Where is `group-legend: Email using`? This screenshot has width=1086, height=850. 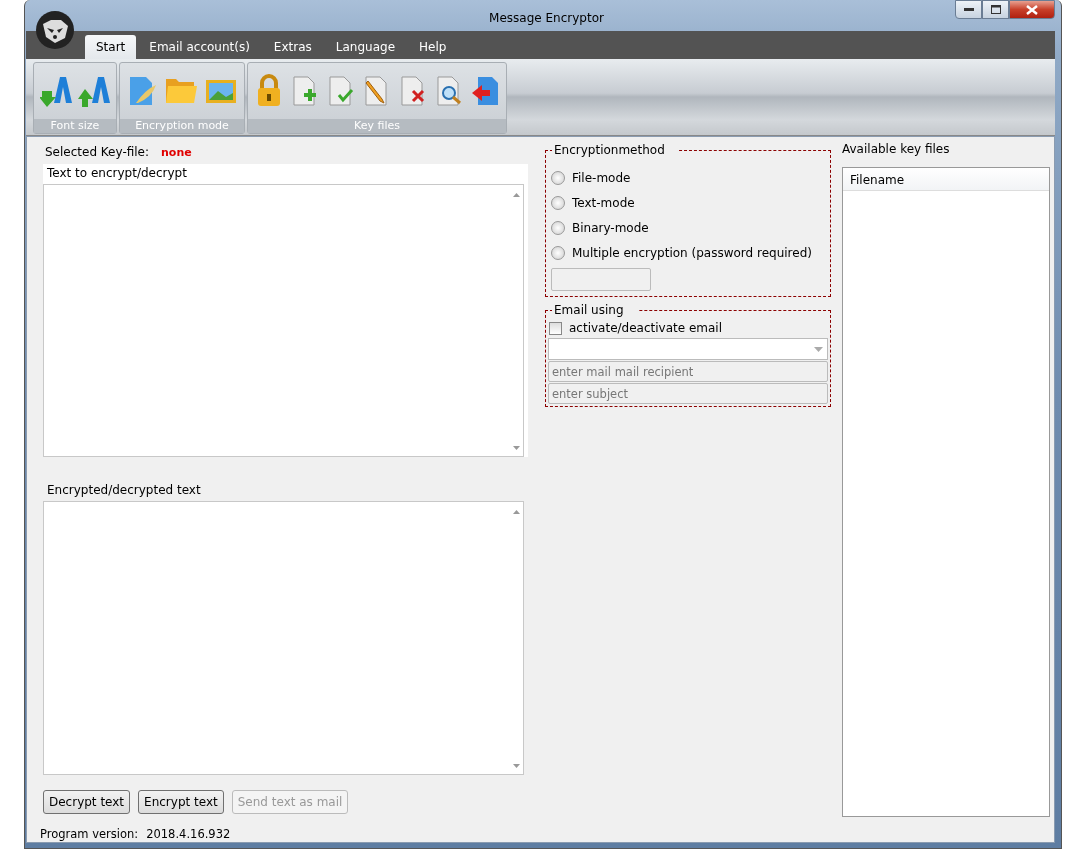 group-legend: Email using is located at coordinates (595, 310).